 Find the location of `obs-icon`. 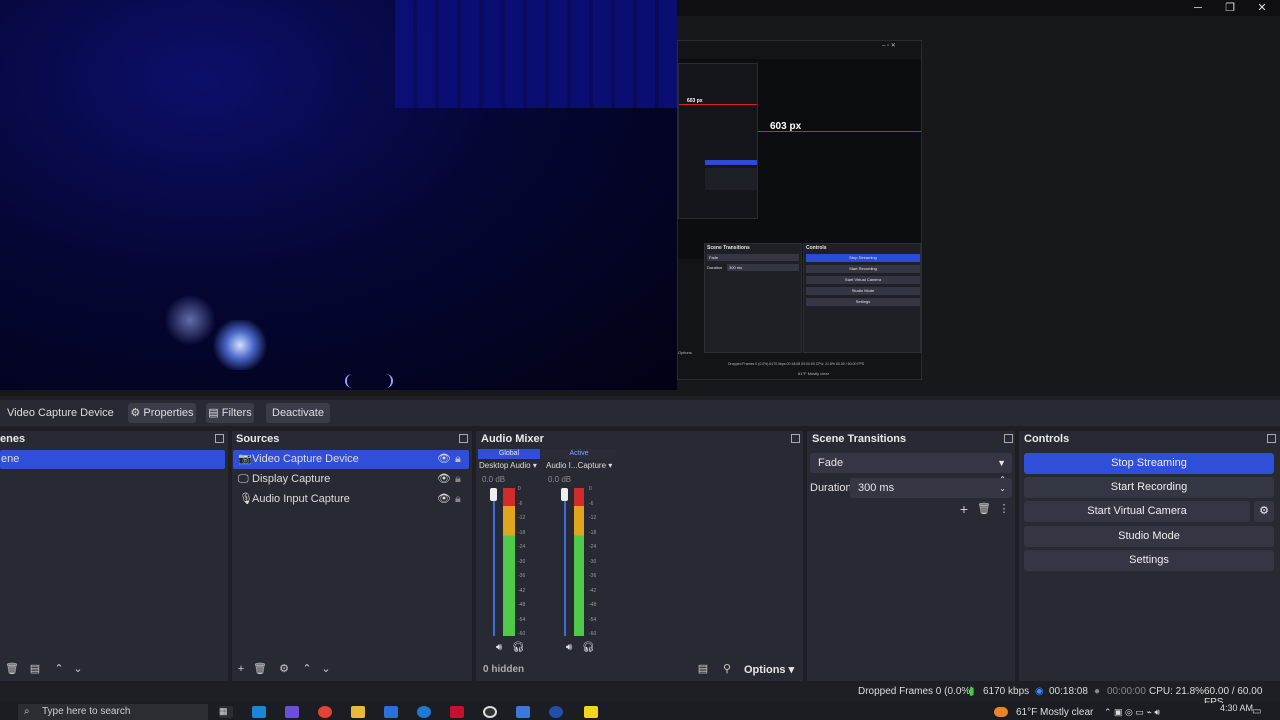

obs-icon is located at coordinates (490, 712).